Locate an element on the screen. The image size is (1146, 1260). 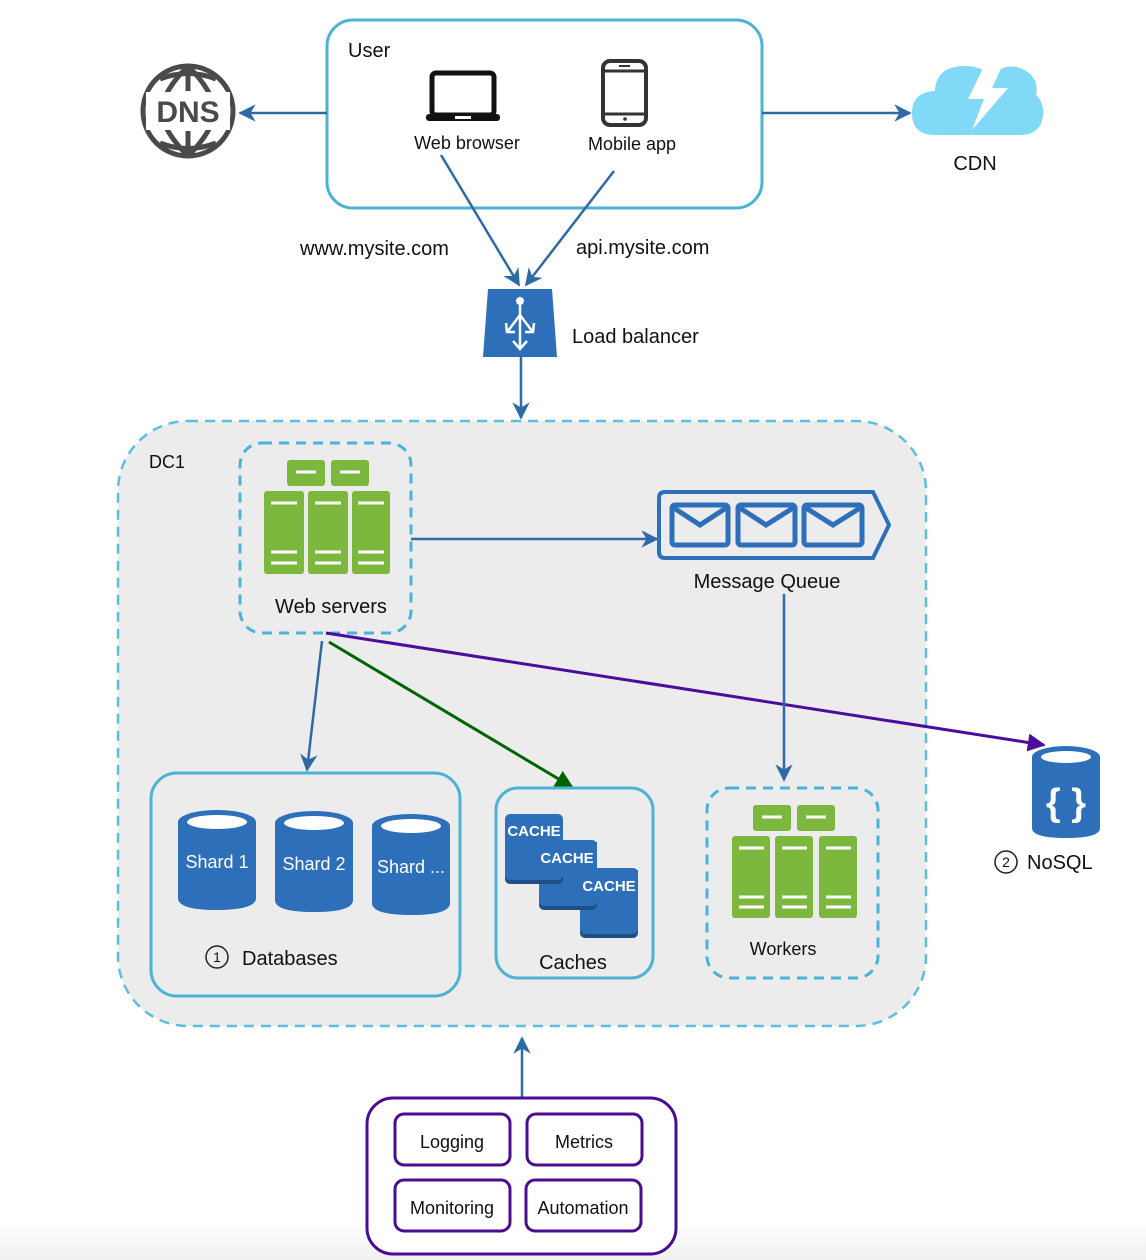
shard-label: Shard 1 is located at coordinates (216, 862).